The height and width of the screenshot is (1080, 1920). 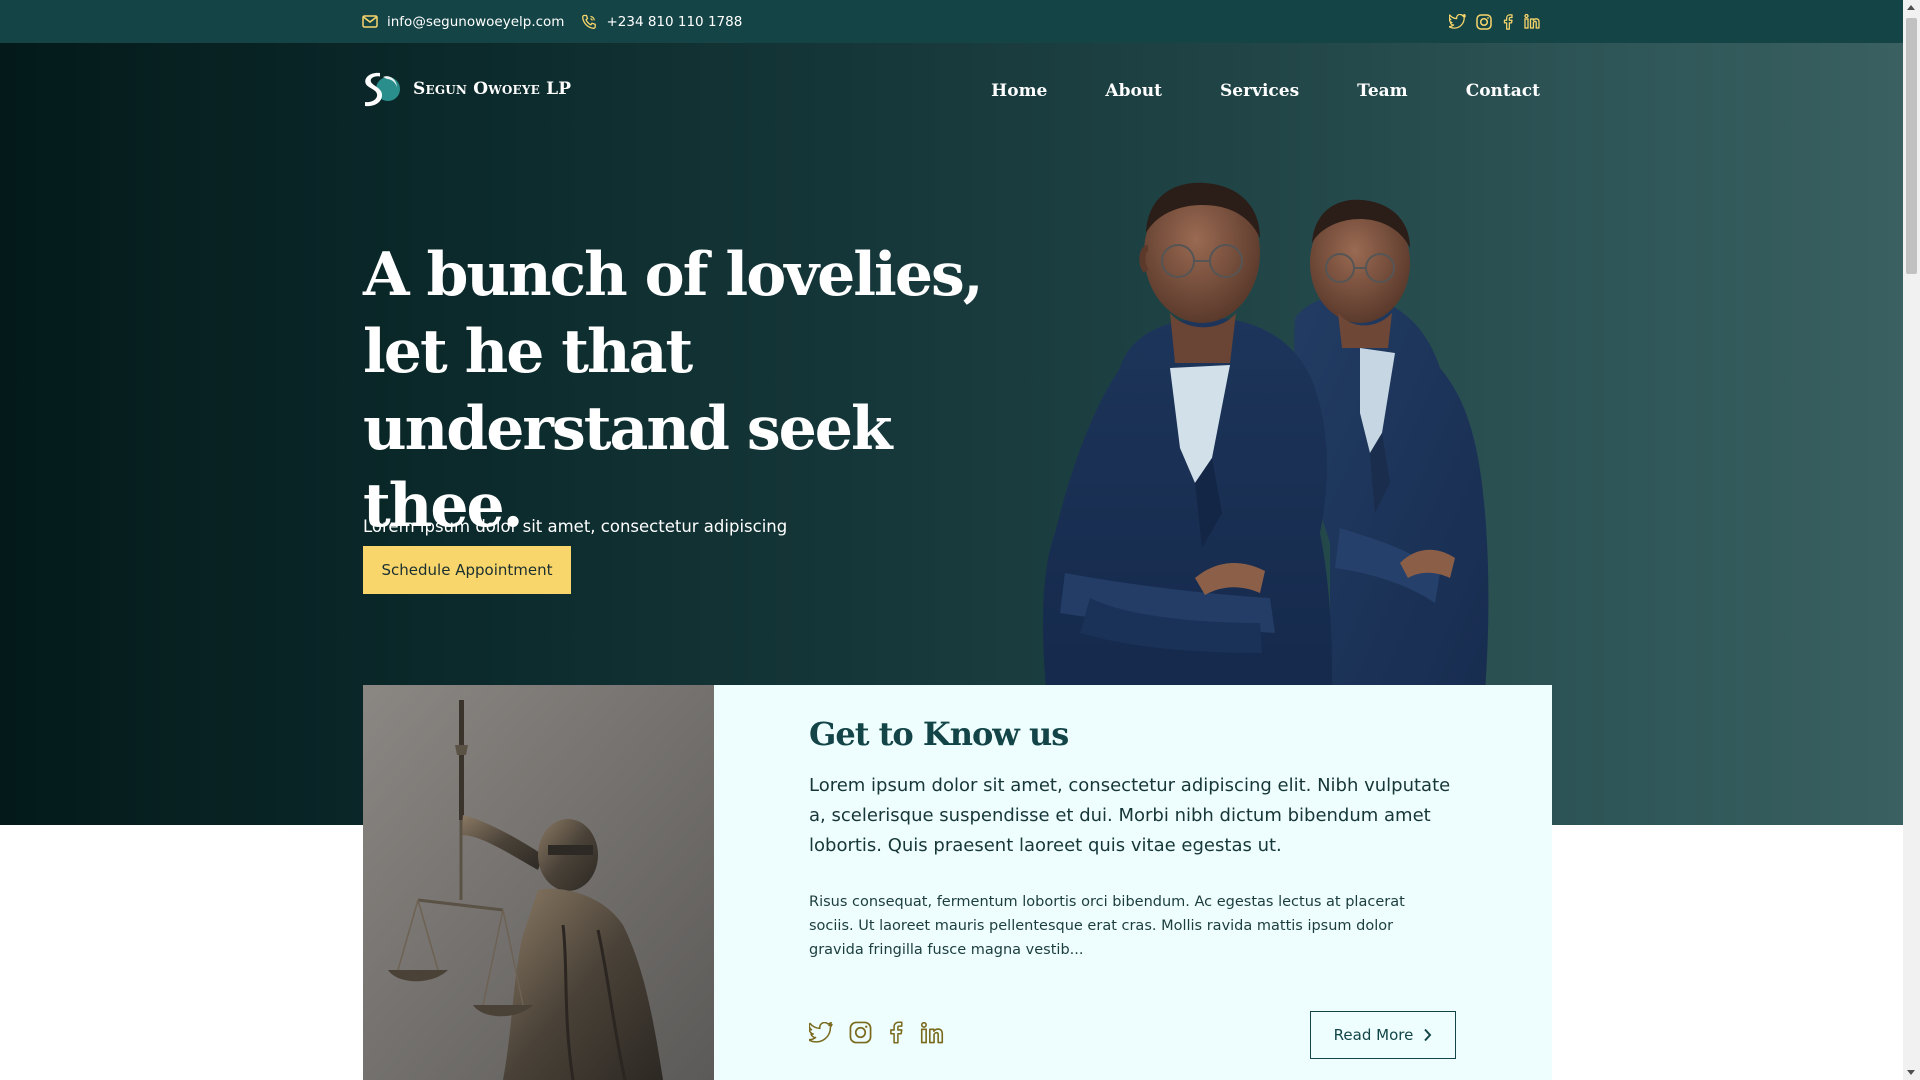 What do you see at coordinates (1259, 91) in the screenshot?
I see `nav-item-services: Services` at bounding box center [1259, 91].